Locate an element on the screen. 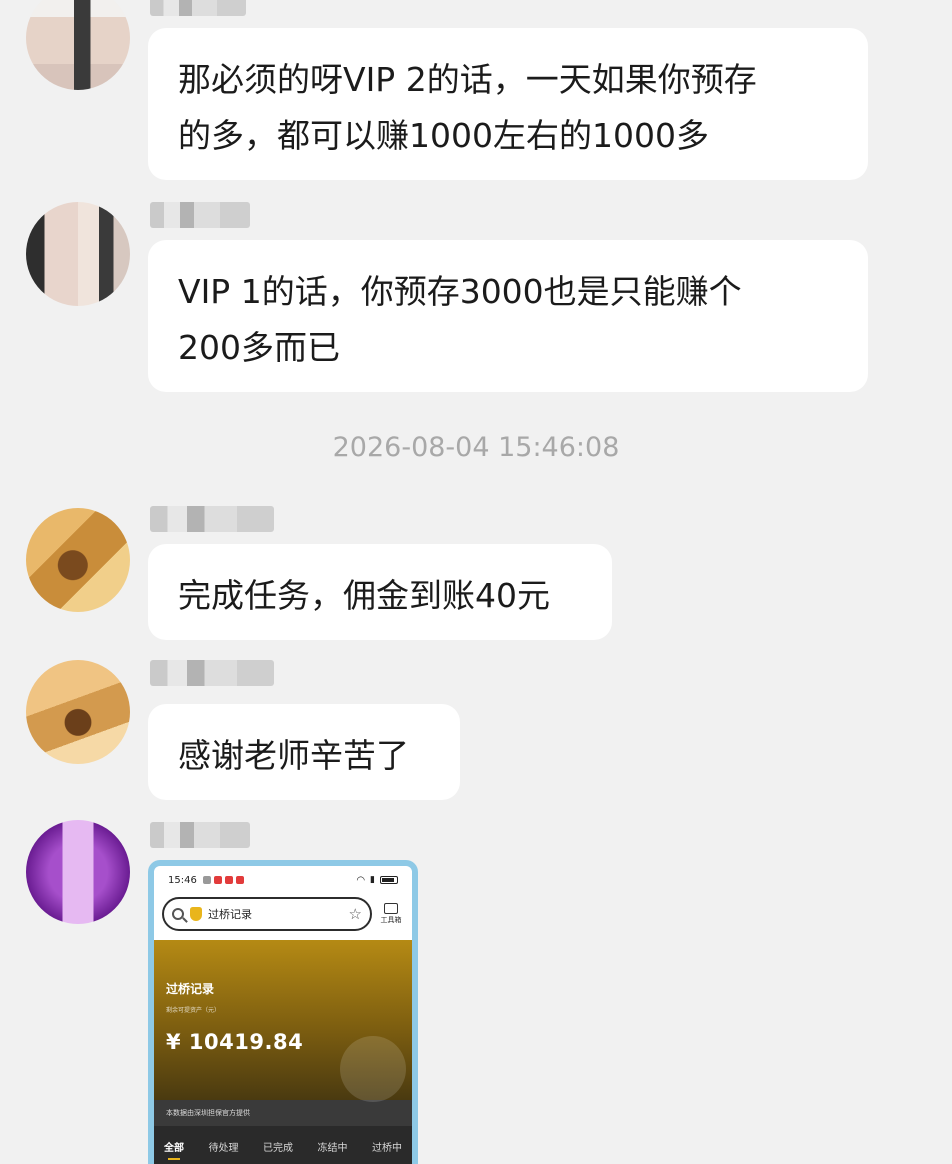 This screenshot has width=952, height=1164. message-bubble: 感谢老师辛苦了 is located at coordinates (304, 752).